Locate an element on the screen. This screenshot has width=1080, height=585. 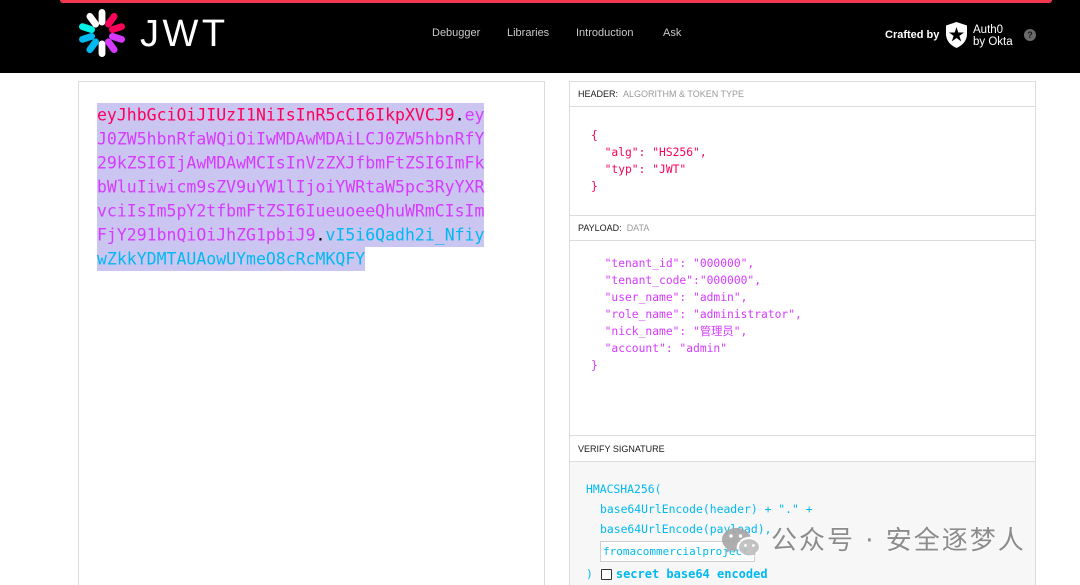
secret-base64-label: secret base64 encoded is located at coordinates (692, 574).